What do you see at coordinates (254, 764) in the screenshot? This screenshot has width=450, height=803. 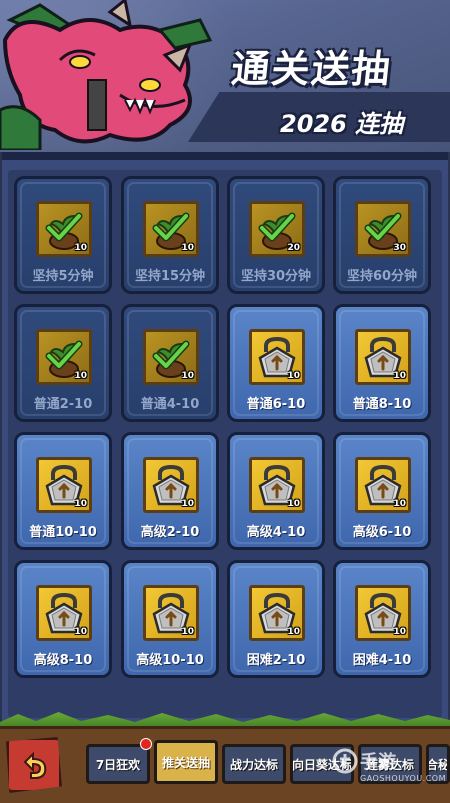 I see `tab-3: 战力达标` at bounding box center [254, 764].